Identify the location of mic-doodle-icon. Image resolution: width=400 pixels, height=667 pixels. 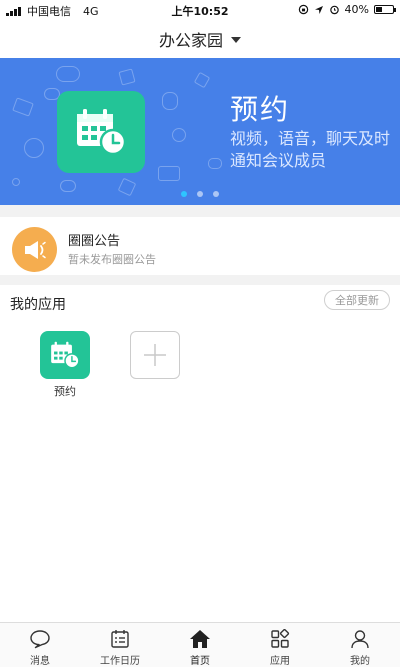
(170, 101).